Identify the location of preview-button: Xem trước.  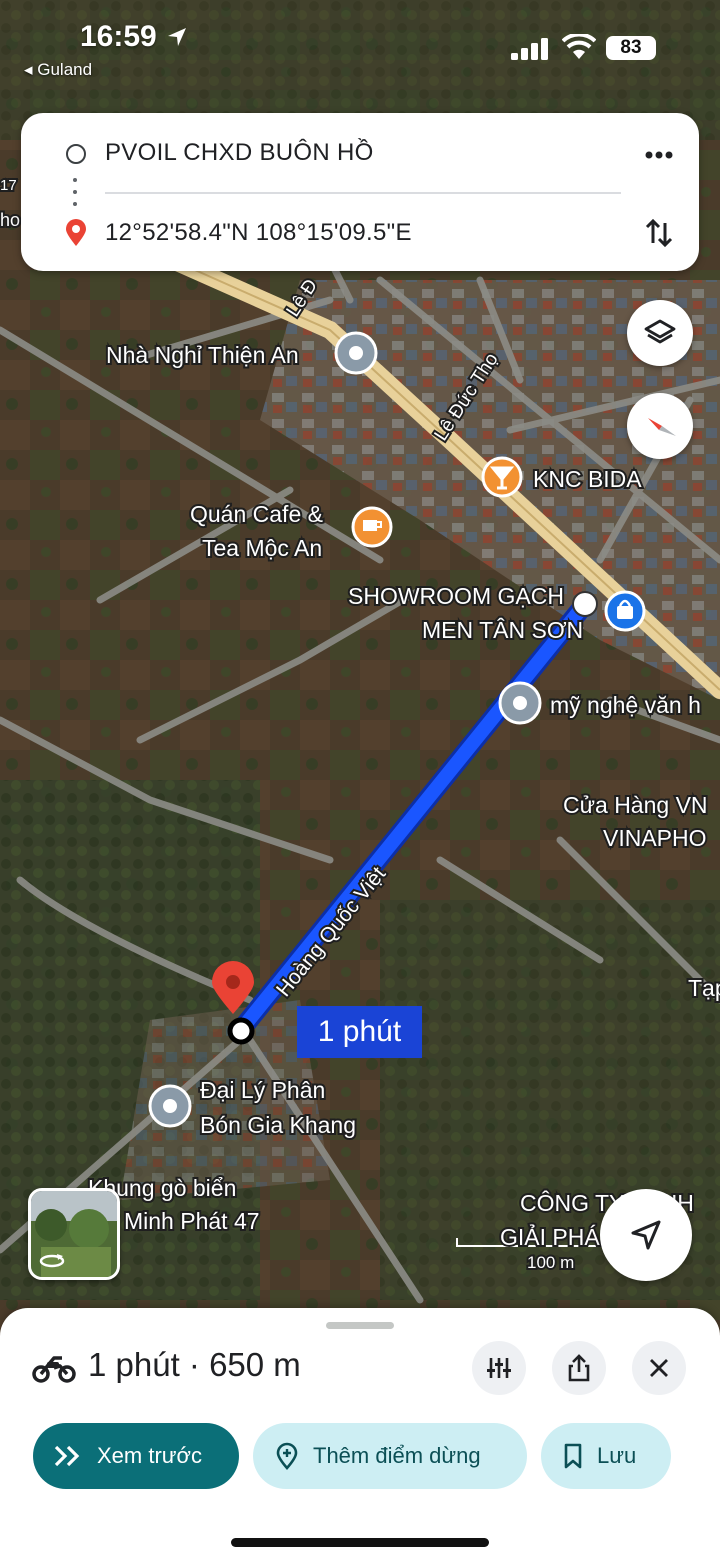
(136, 1456).